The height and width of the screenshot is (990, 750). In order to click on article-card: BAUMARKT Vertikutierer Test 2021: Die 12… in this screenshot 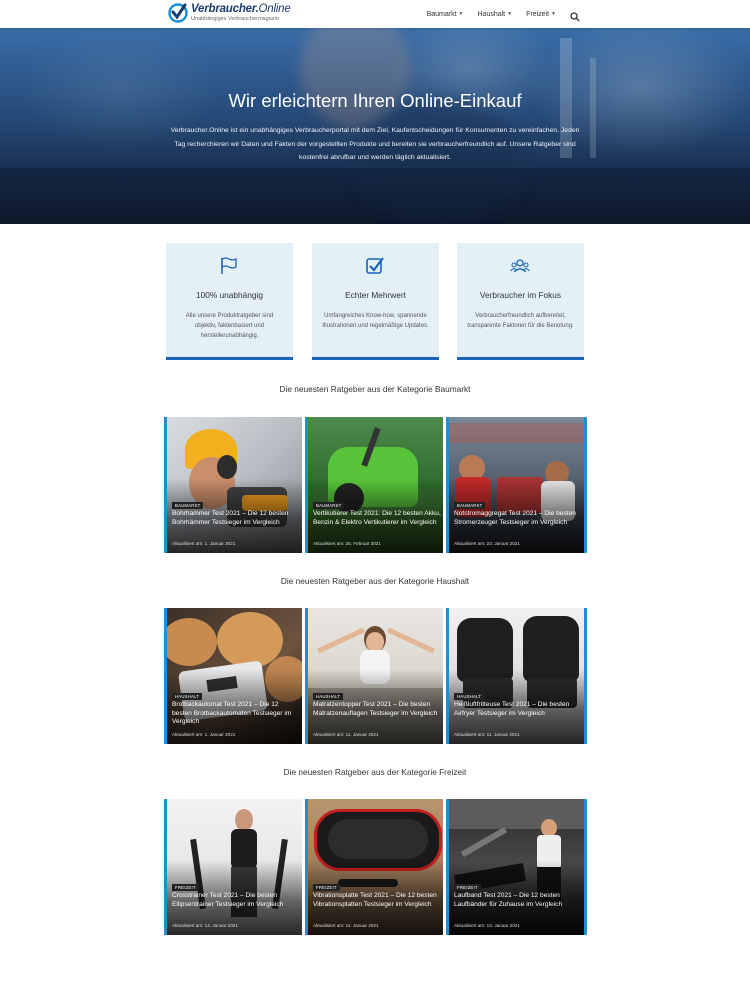, I will do `click(374, 485)`.